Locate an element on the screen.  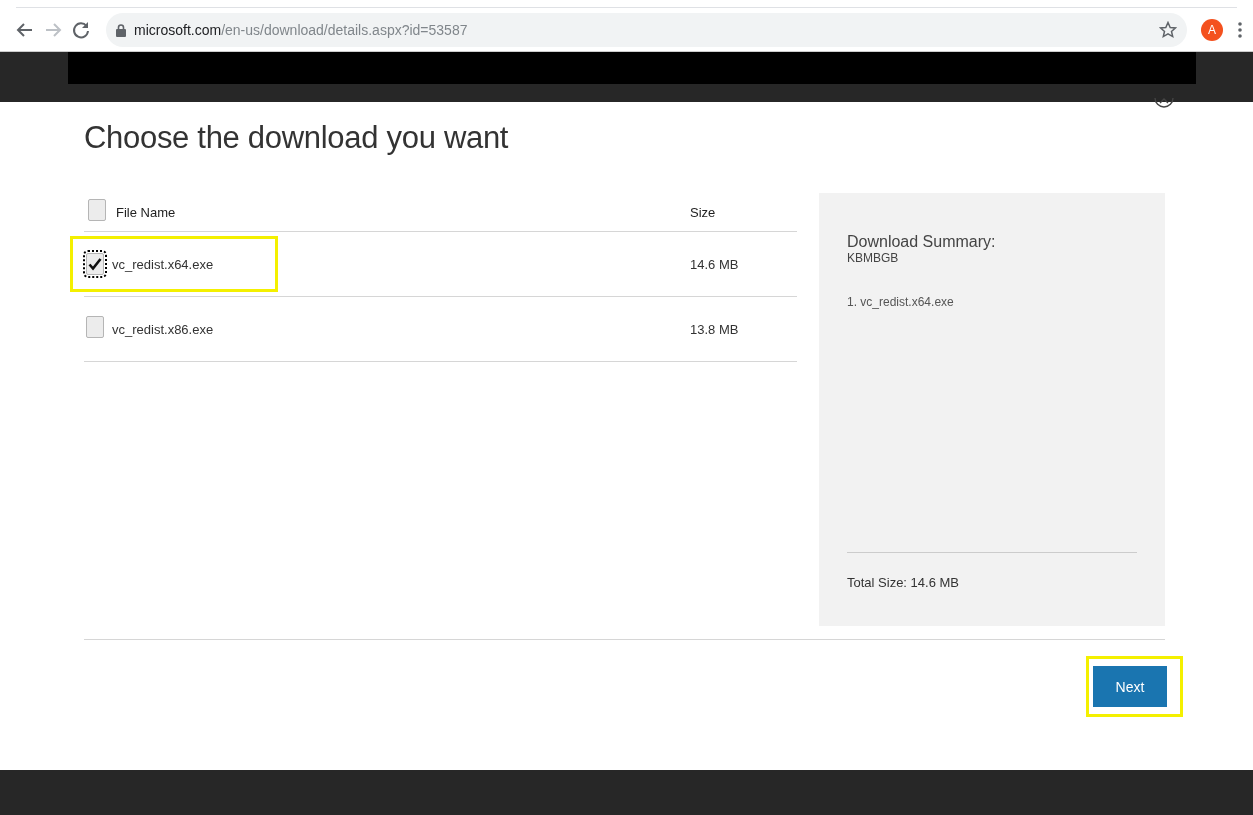
file-size: 13.8 MB is located at coordinates (715, 329).